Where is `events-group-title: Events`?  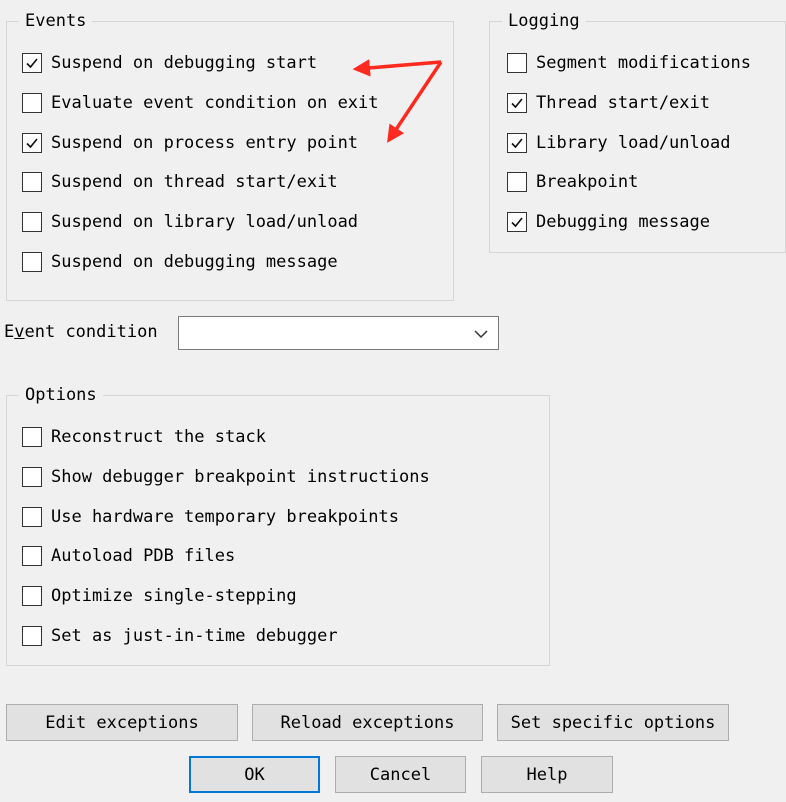
events-group-title: Events is located at coordinates (56, 21).